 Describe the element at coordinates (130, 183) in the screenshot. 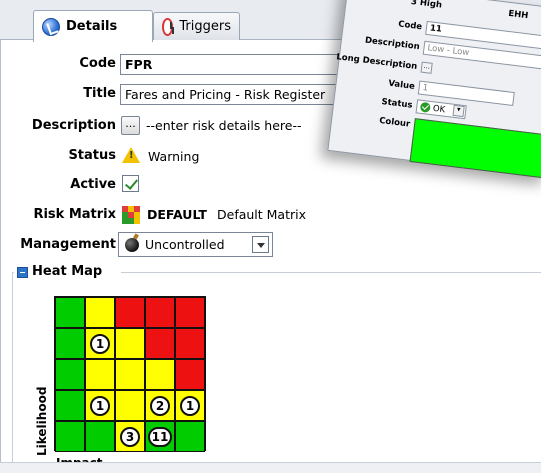

I see `active-checkbox` at that location.